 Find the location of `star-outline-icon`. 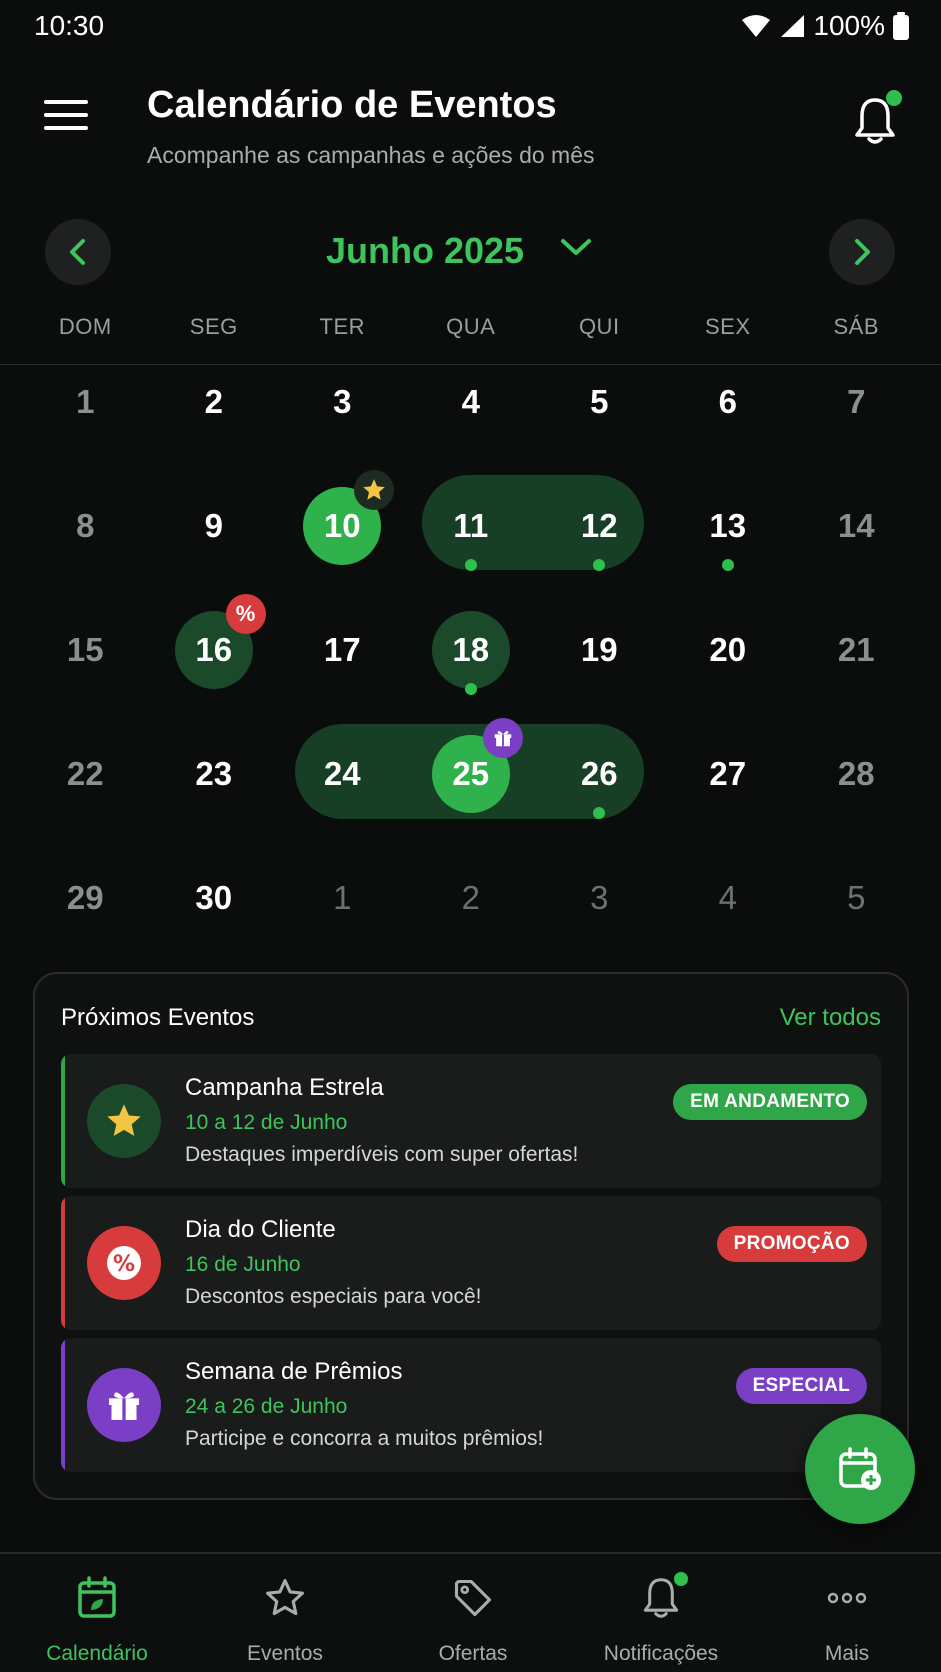

star-outline-icon is located at coordinates (285, 1597).